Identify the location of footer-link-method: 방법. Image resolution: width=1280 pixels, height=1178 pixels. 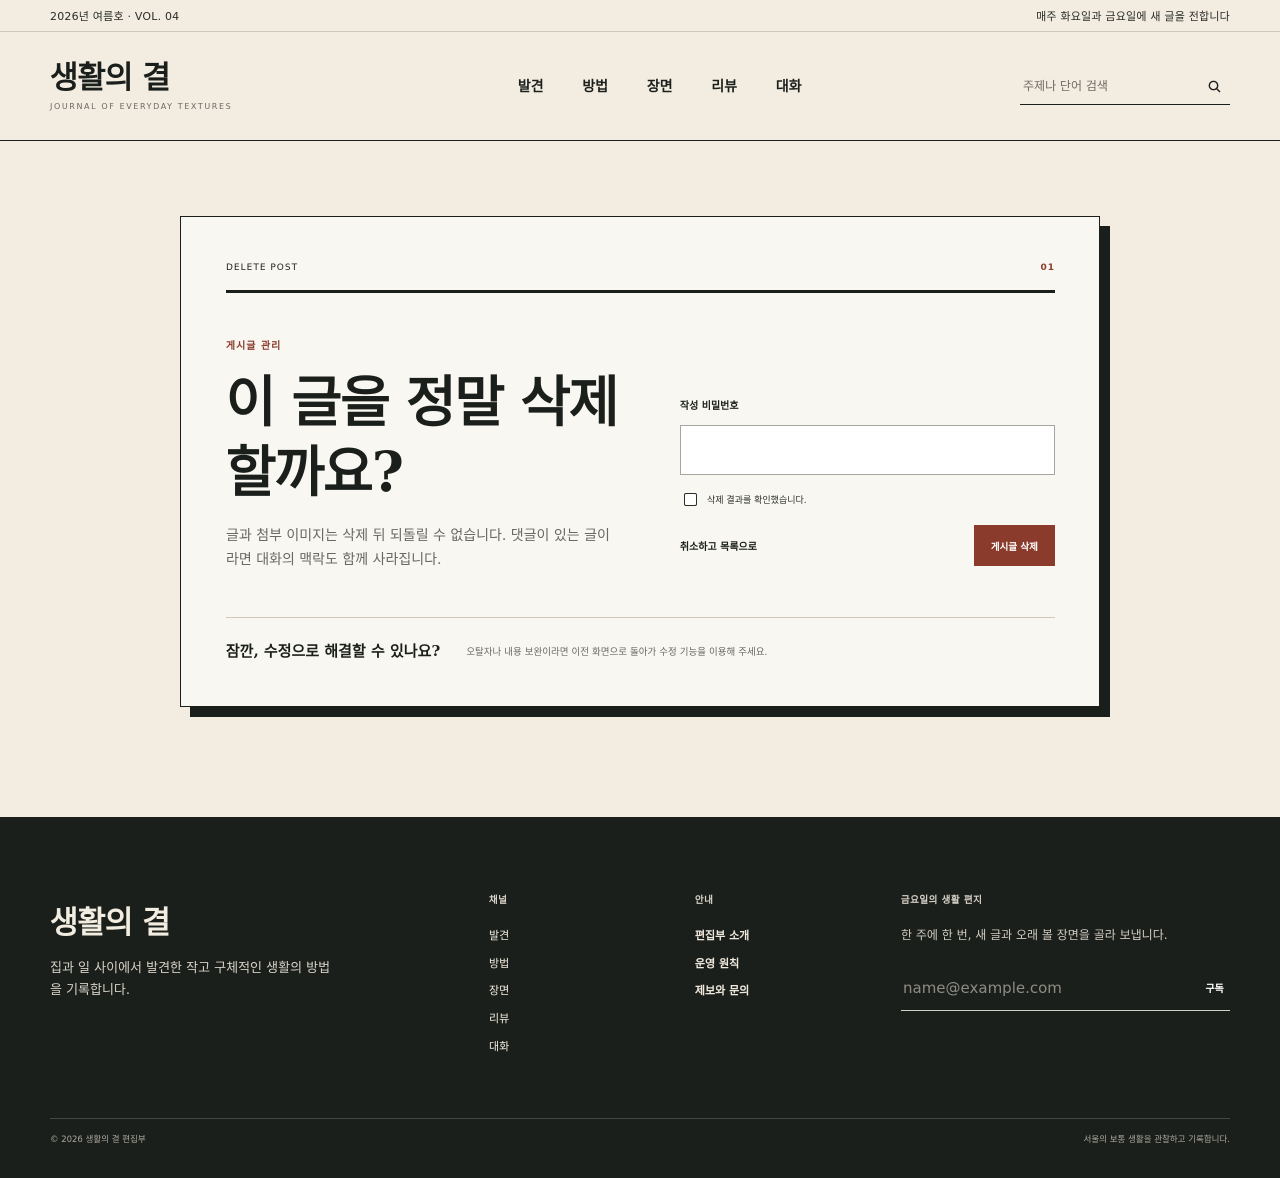
(499, 968).